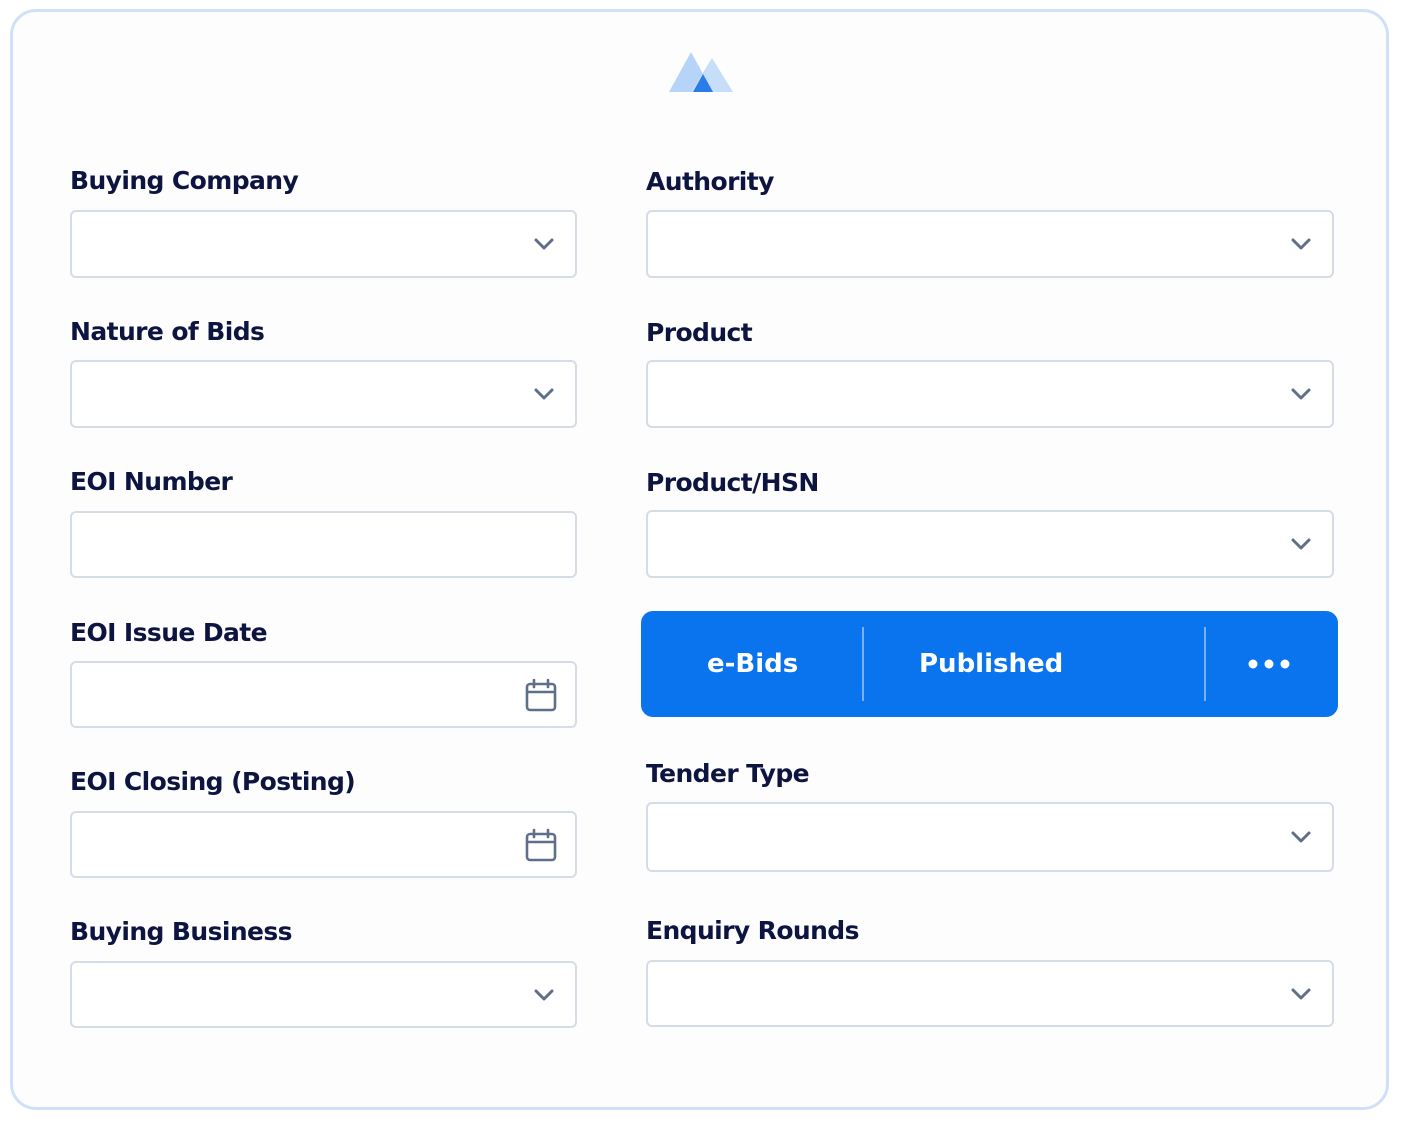 Image resolution: width=1402 pixels, height=1122 pixels. I want to click on nature-of-bids-select, so click(323, 394).